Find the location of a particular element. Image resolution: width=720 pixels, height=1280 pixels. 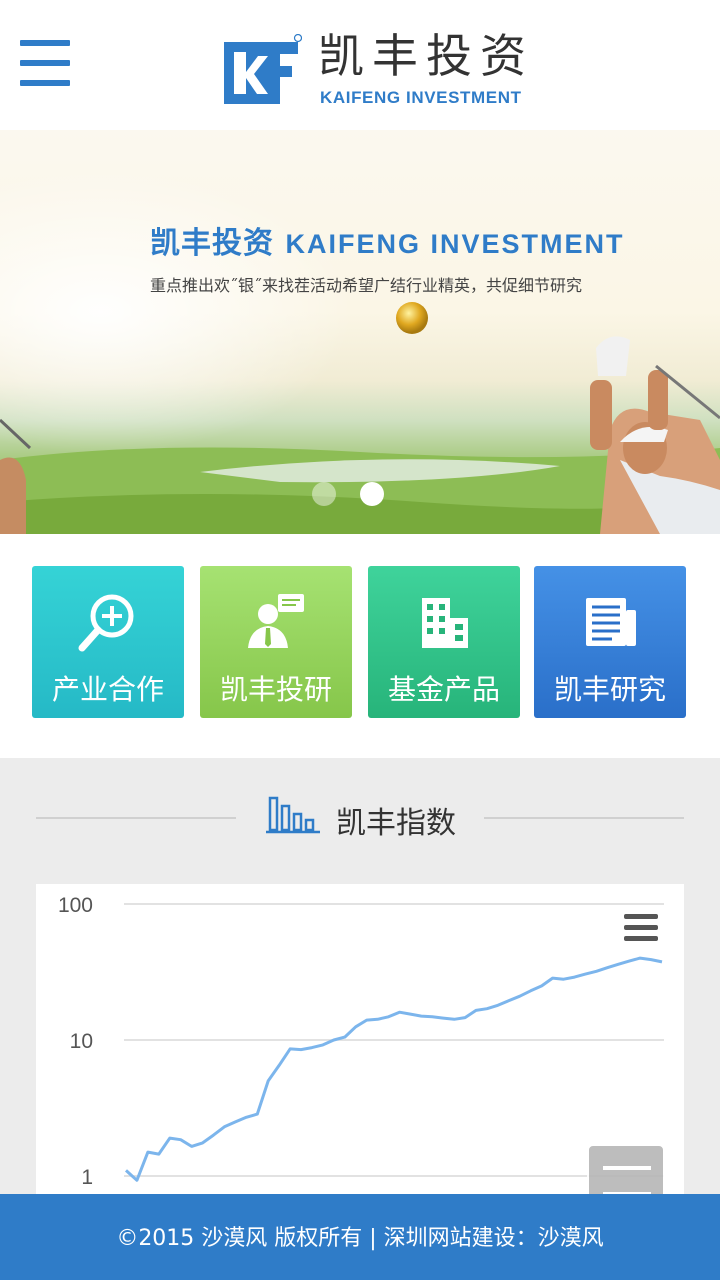

chart-menu-icon is located at coordinates (642, 929).